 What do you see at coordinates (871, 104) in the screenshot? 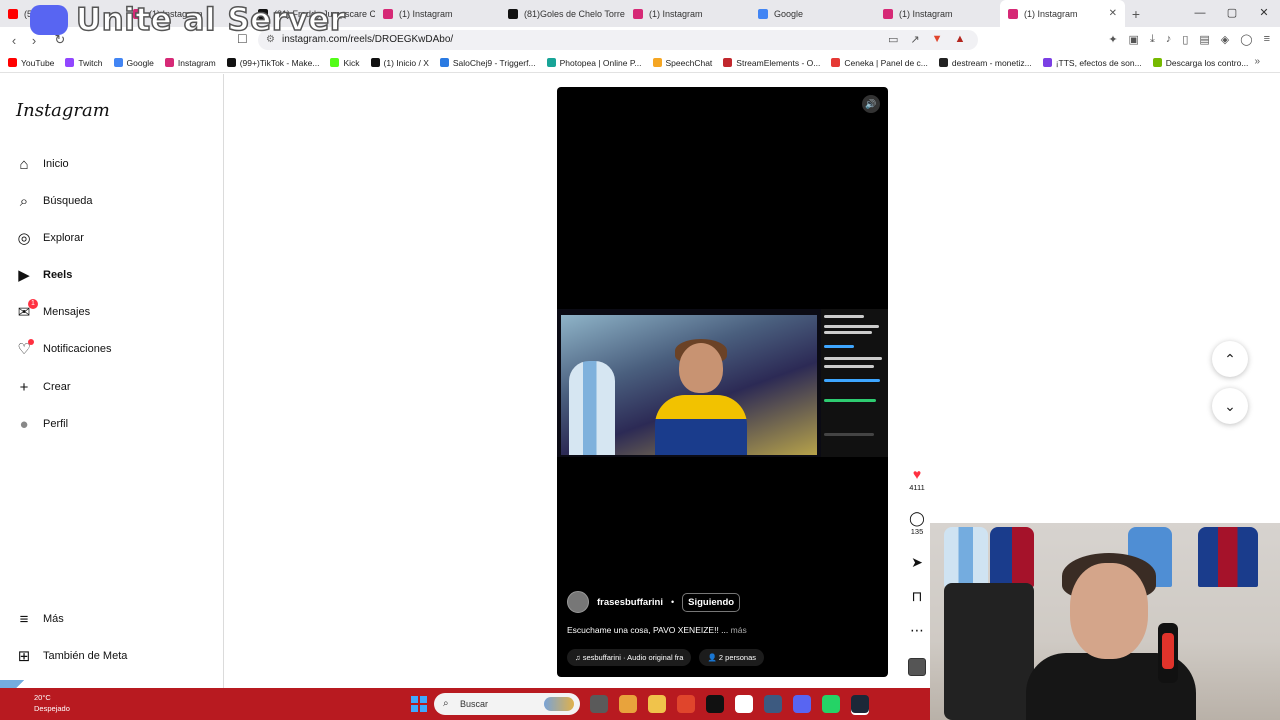
I see `speaker-icon: 🔊` at bounding box center [871, 104].